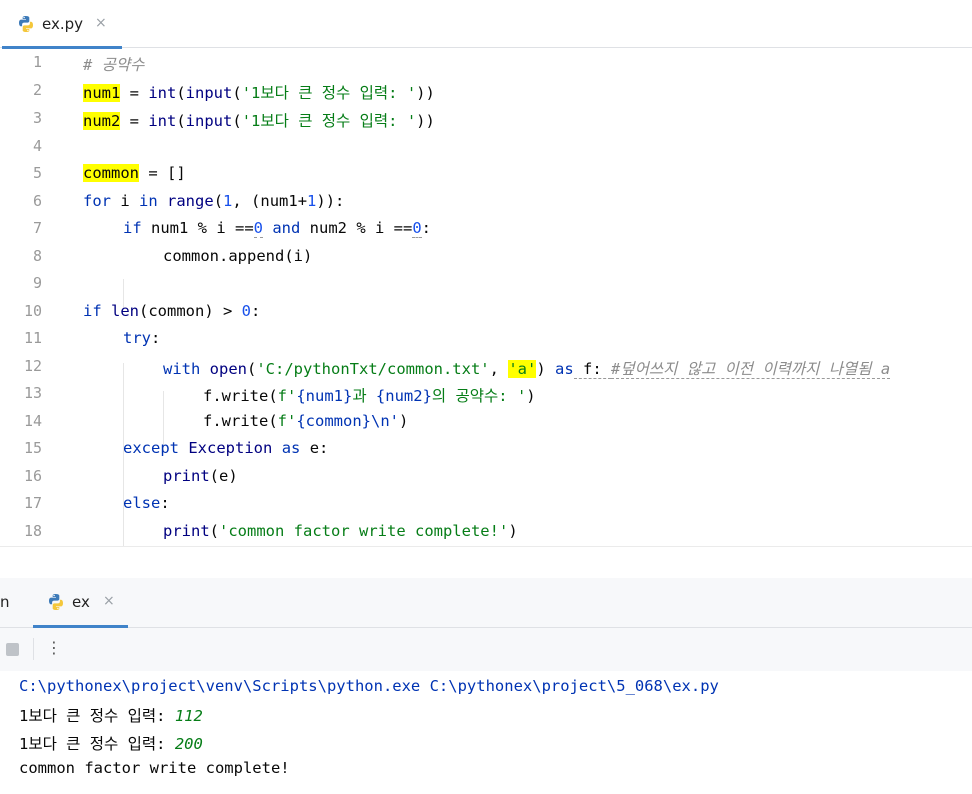 The width and height of the screenshot is (972, 794). I want to click on highlighted-identifier: num1, so click(102, 93).